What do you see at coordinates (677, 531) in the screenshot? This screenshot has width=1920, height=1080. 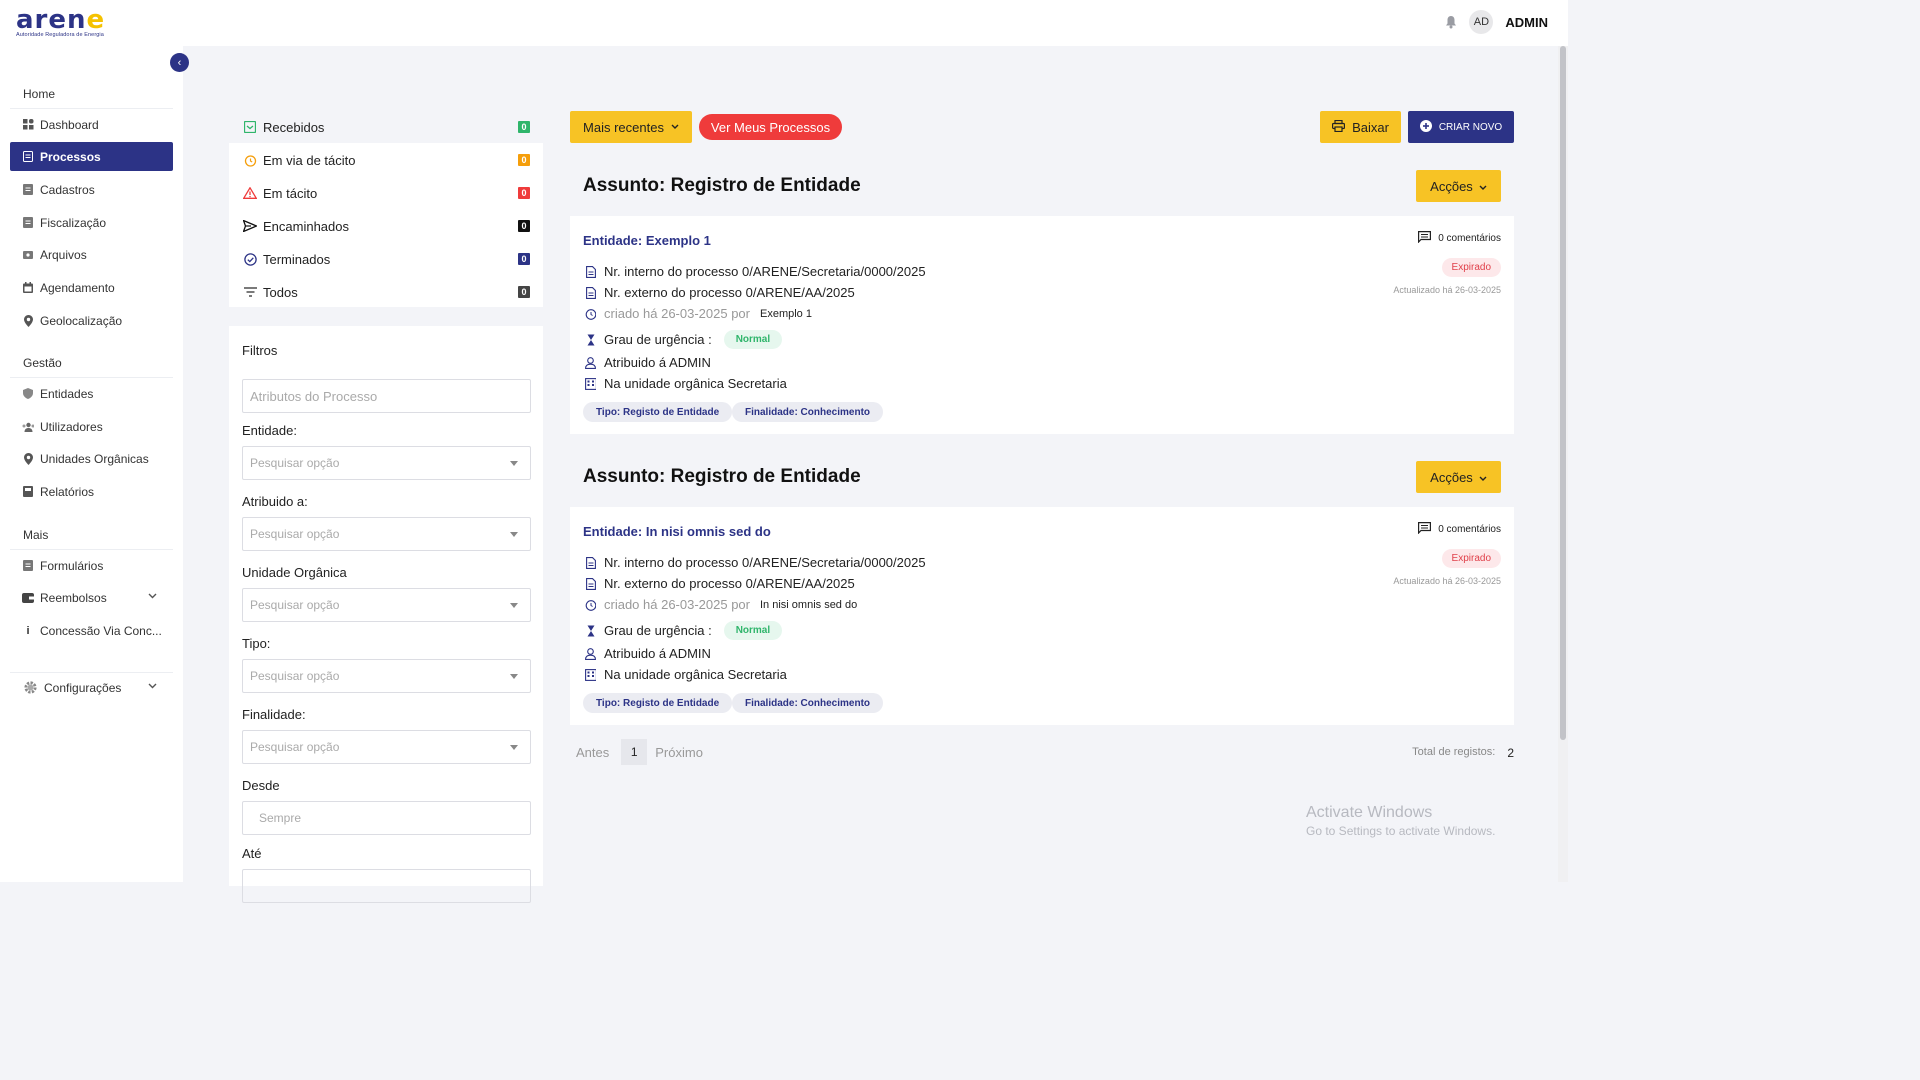 I see `process-entity: Entidade: In nisi omnis sed do` at bounding box center [677, 531].